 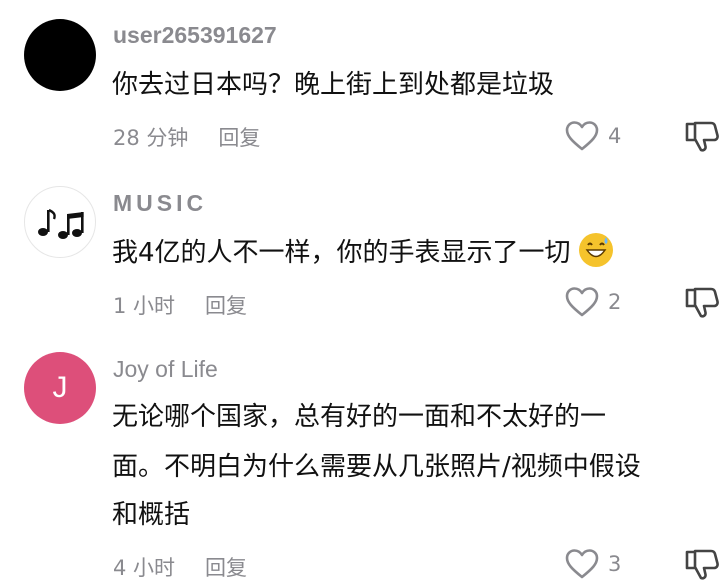 I want to click on like-button: 4, so click(x=593, y=136).